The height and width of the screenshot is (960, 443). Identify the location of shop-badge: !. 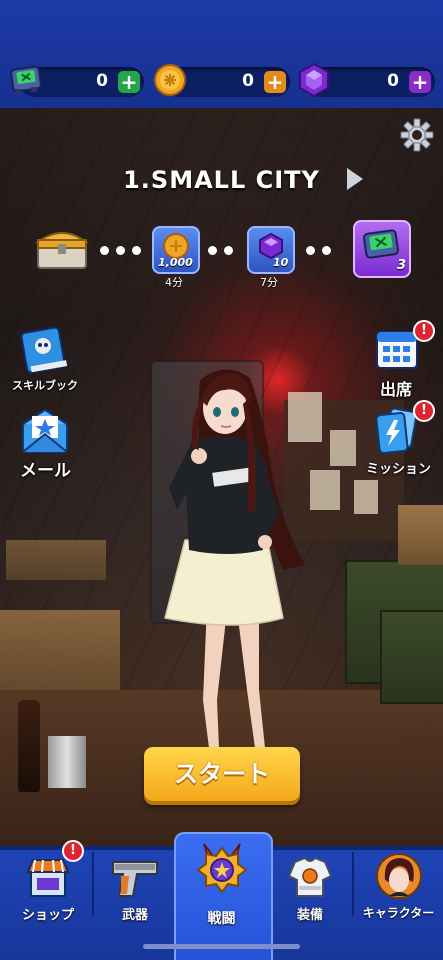
(73, 851).